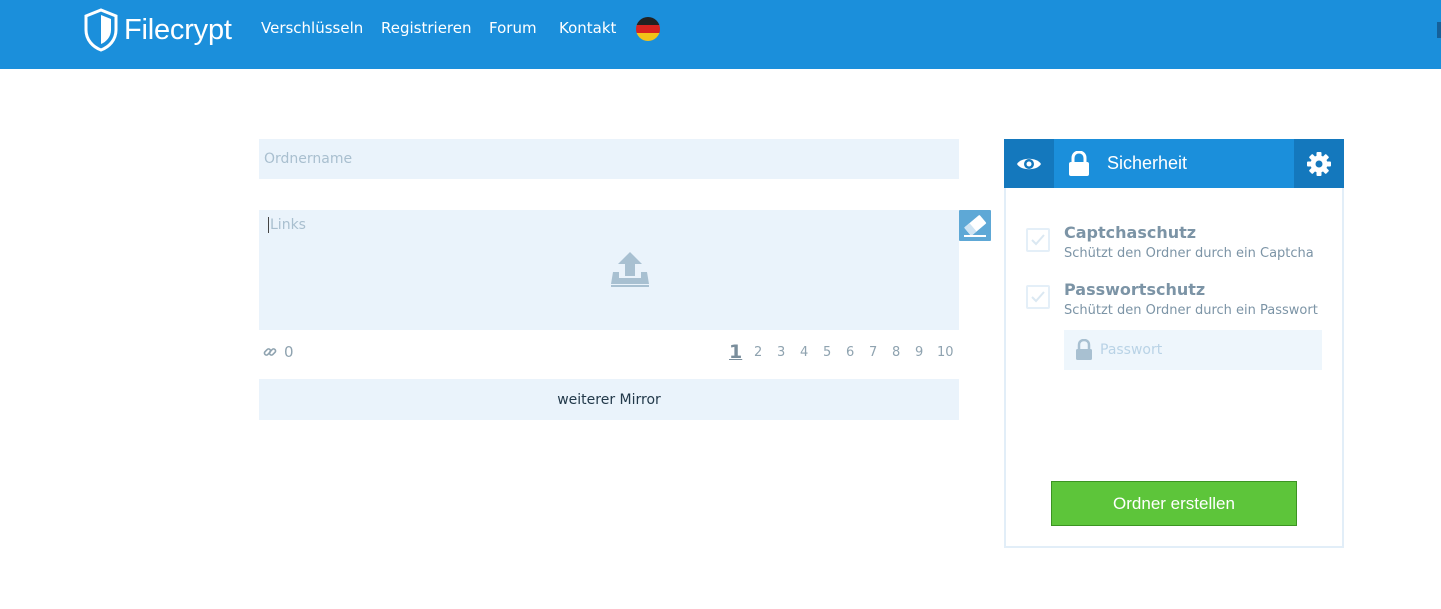 The width and height of the screenshot is (1441, 609). Describe the element at coordinates (1174, 503) in the screenshot. I see `create-folder-button: Ordner erstellen` at that location.